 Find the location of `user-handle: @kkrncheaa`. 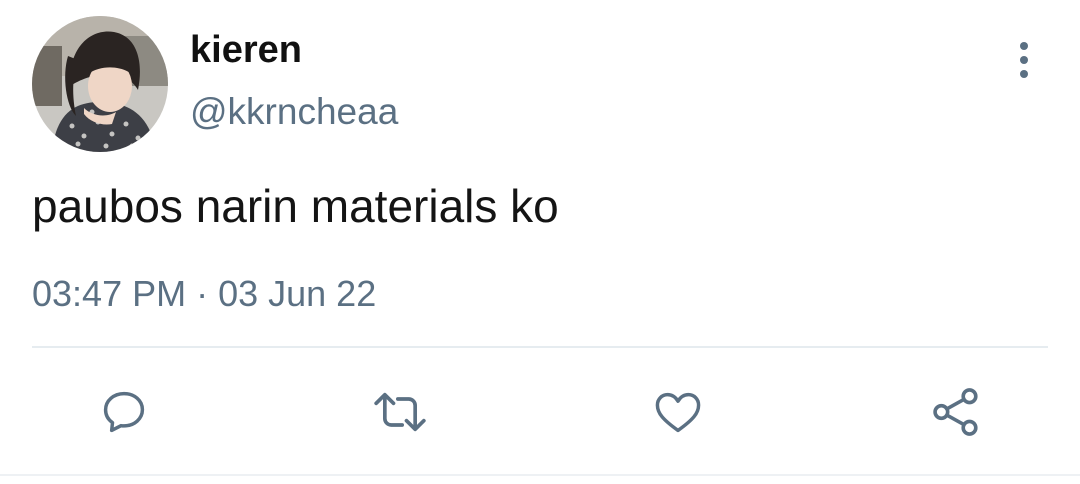

user-handle: @kkrncheaa is located at coordinates (294, 112).